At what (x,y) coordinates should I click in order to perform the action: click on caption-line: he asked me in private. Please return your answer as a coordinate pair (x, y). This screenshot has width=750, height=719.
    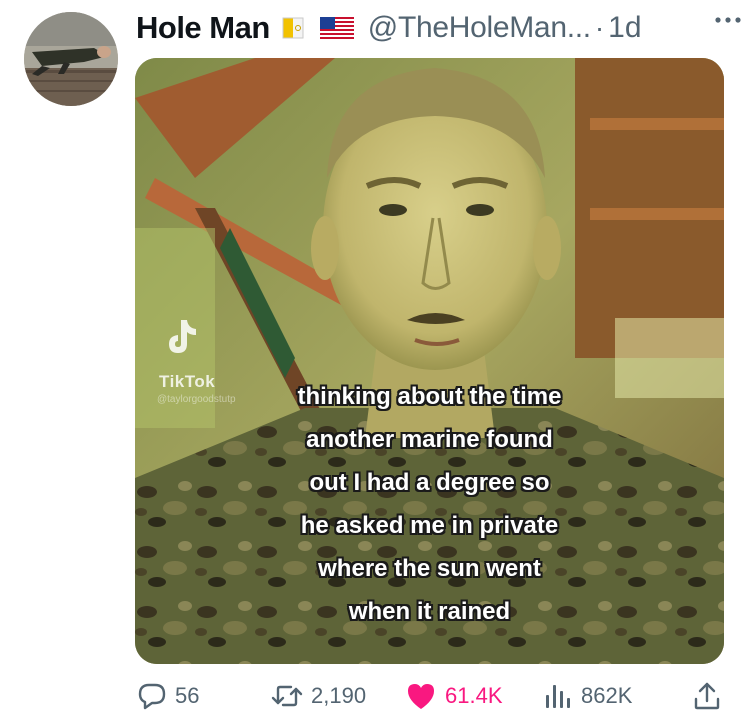
    Looking at the image, I should click on (429, 525).